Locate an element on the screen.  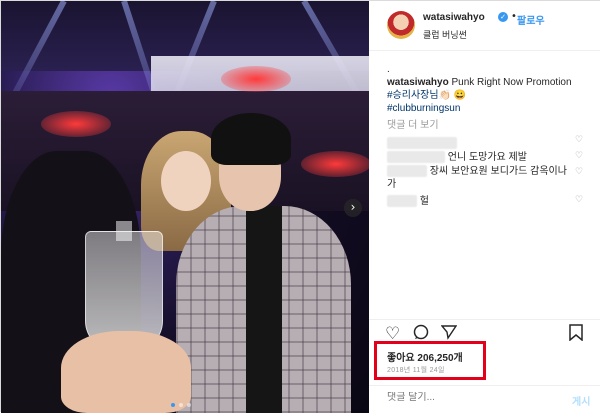
comment-row: 장씨 보안요원 보디가드 감옥이나 is located at coordinates (477, 171).